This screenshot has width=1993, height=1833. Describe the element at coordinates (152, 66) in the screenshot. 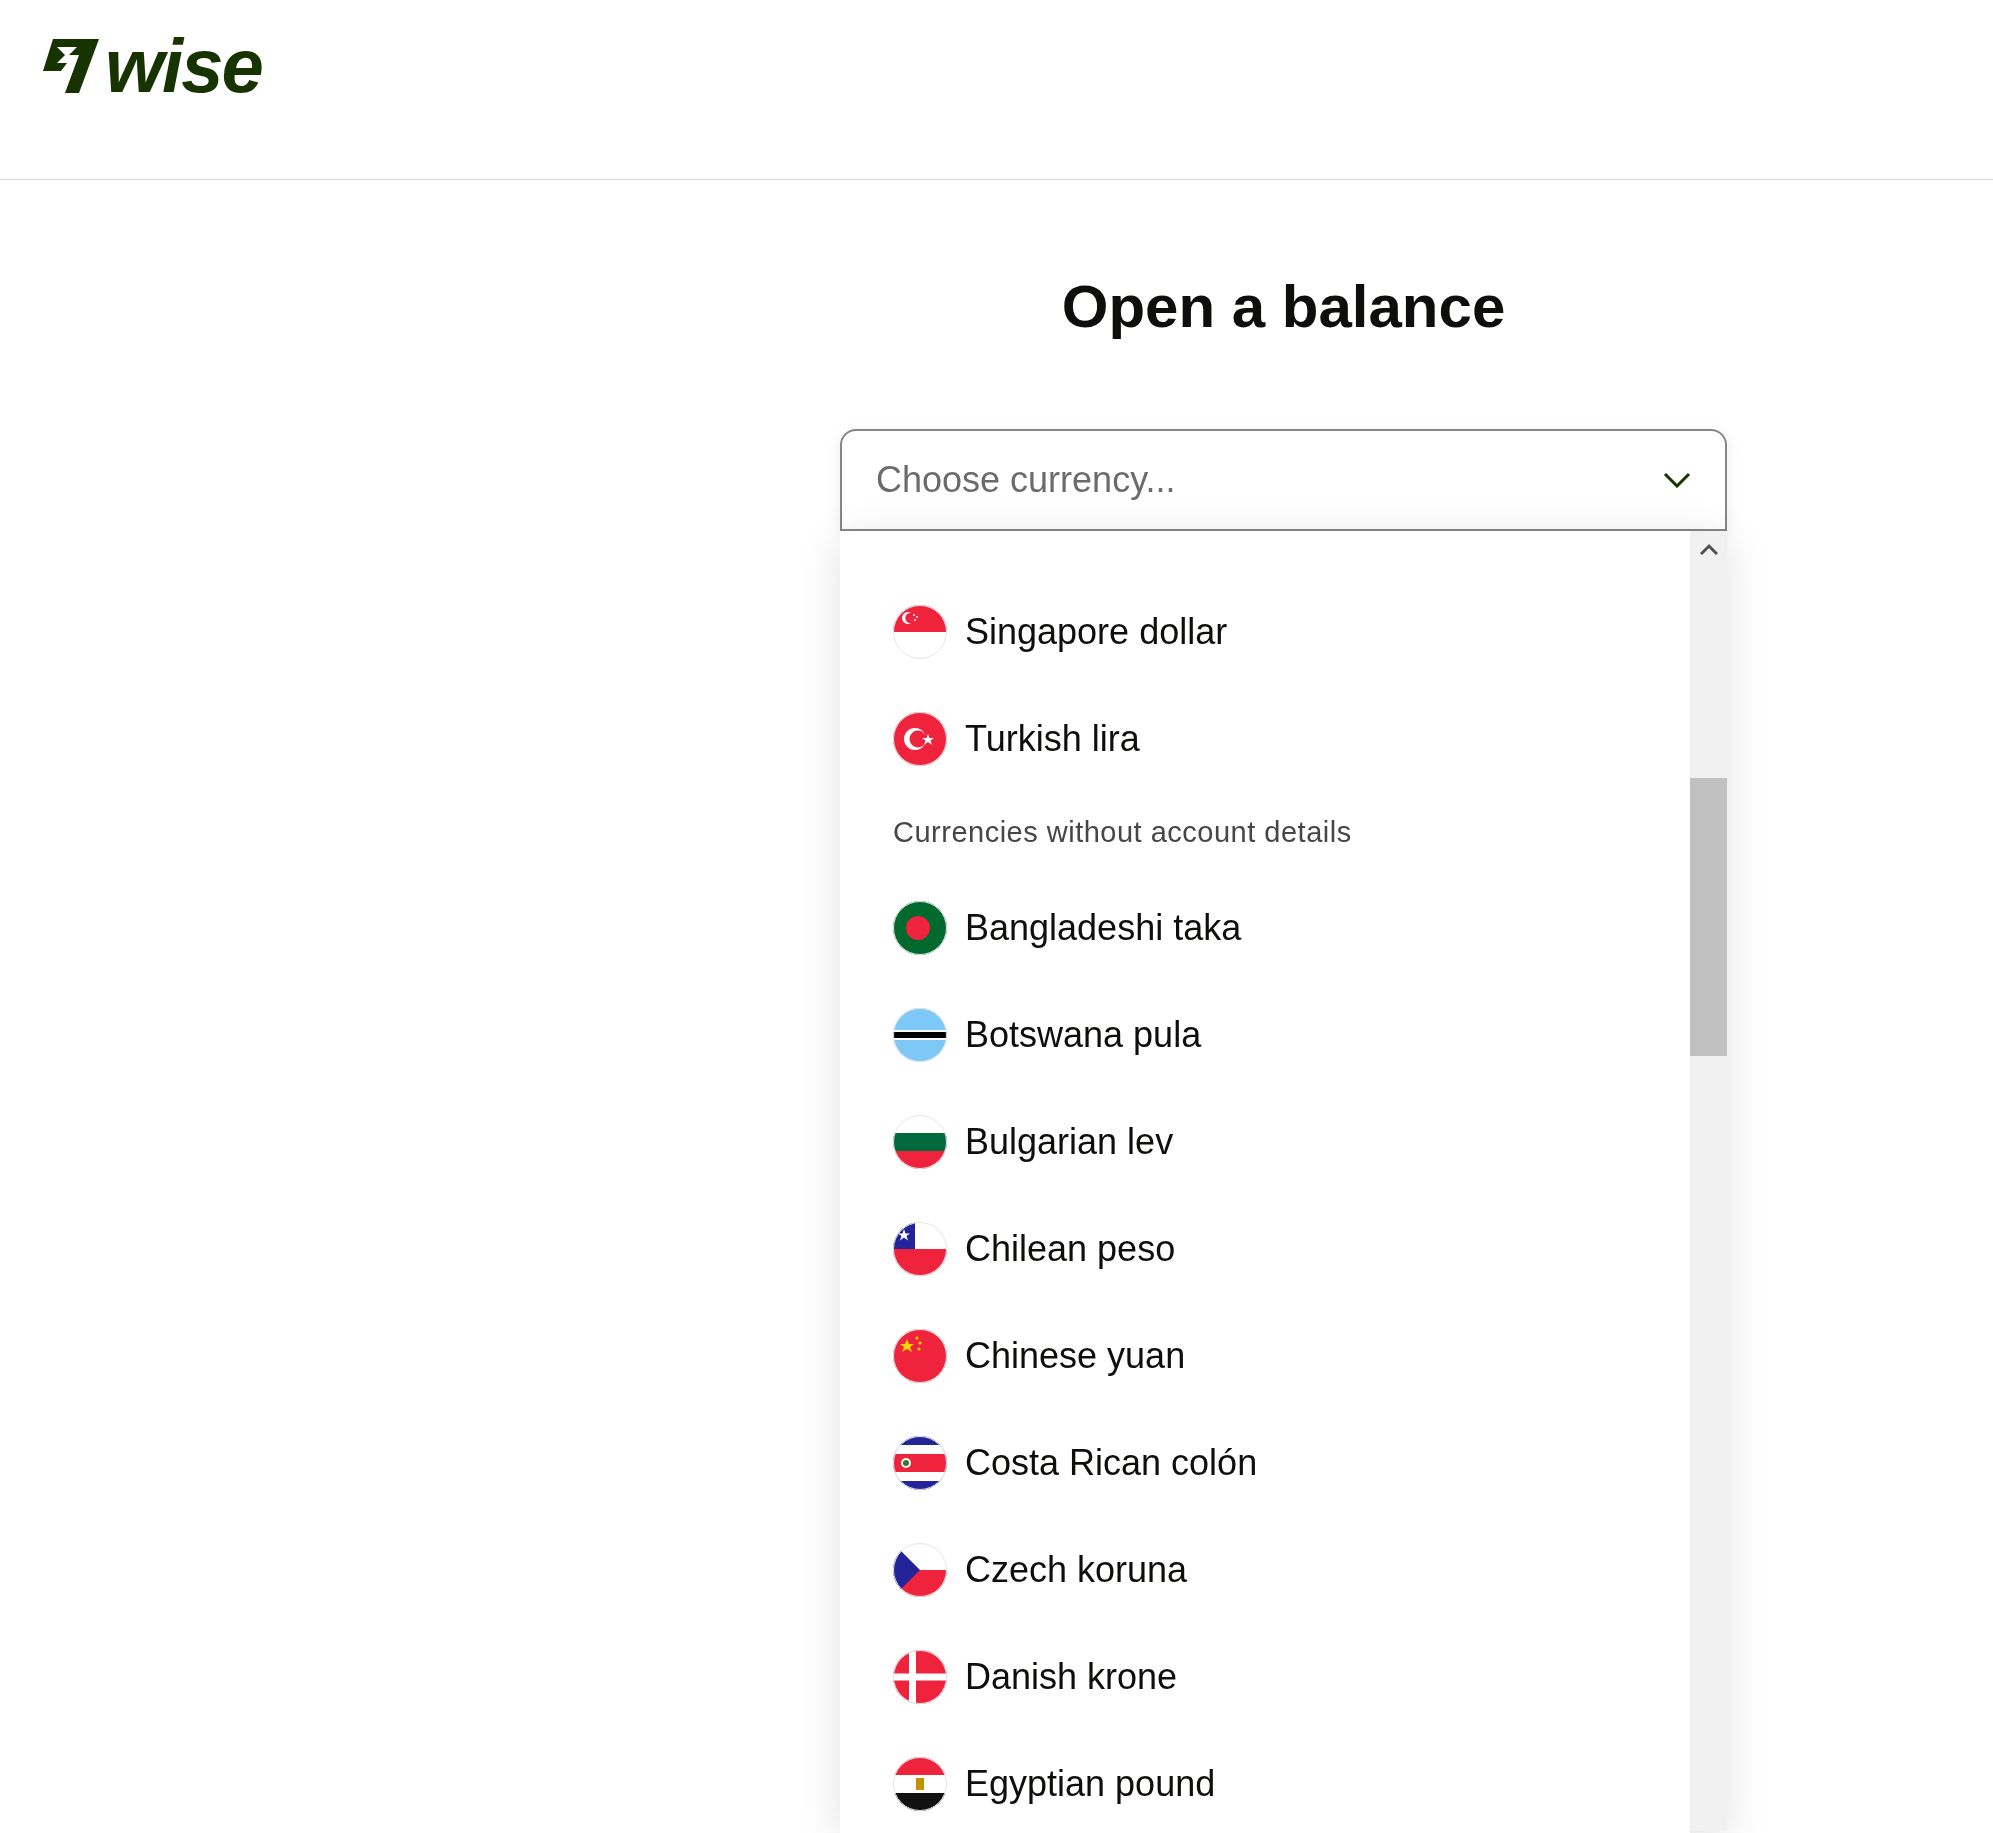

I see `wise-logo: wise` at that location.